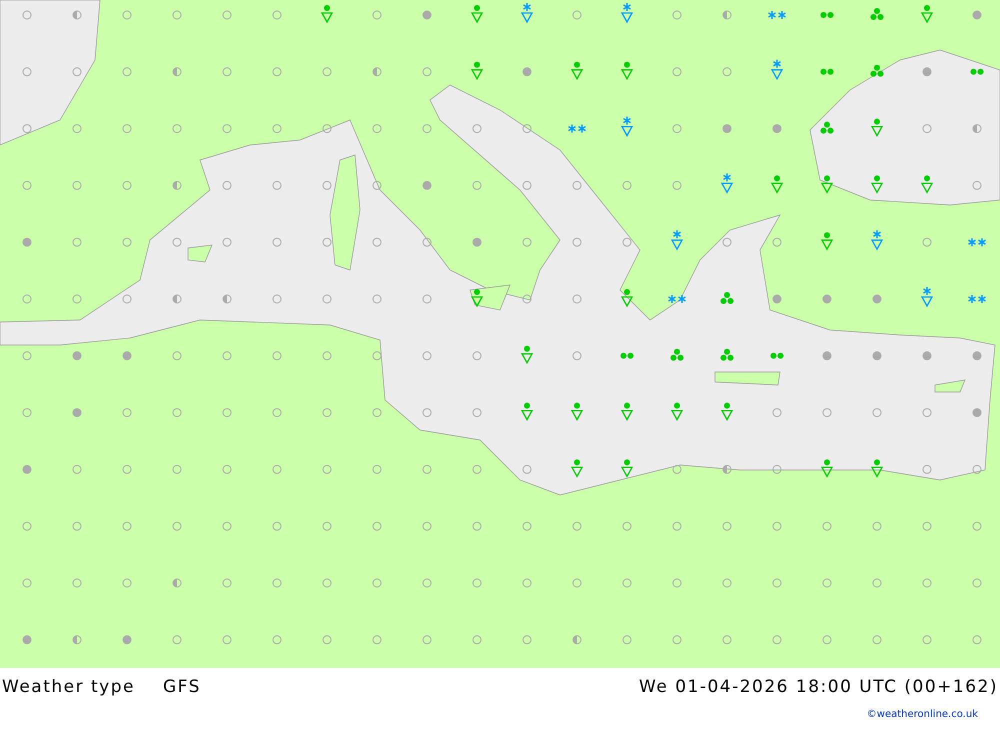 The width and height of the screenshot is (1000, 733). What do you see at coordinates (68, 687) in the screenshot?
I see `map-title: Weather type` at bounding box center [68, 687].